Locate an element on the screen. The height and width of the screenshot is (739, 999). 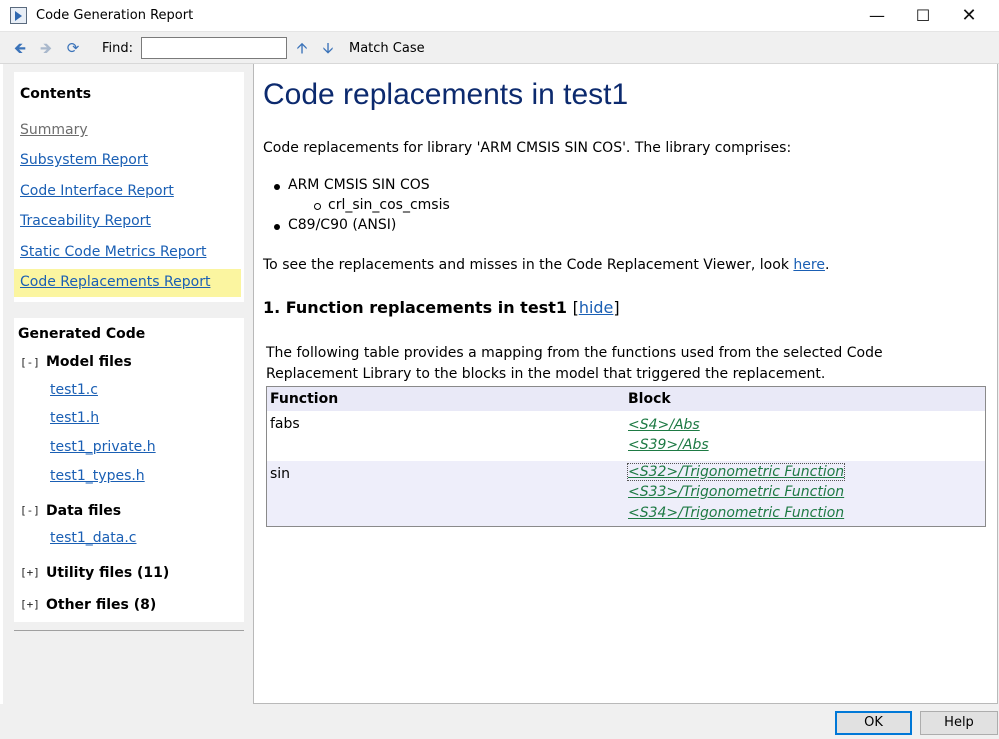
generated-code-title: Generated Code is located at coordinates (82, 334).